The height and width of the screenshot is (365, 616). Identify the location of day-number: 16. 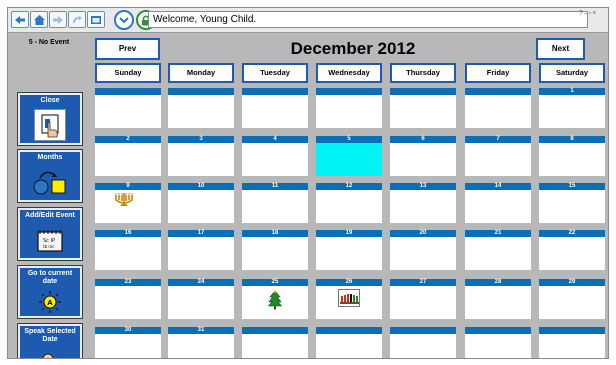
(128, 233).